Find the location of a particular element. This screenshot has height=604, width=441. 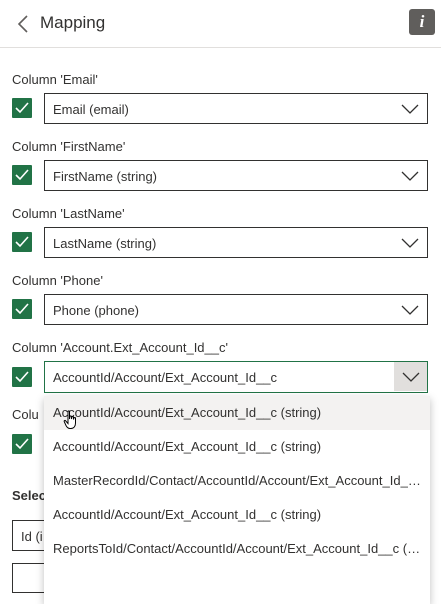

info-icon: i is located at coordinates (422, 22).